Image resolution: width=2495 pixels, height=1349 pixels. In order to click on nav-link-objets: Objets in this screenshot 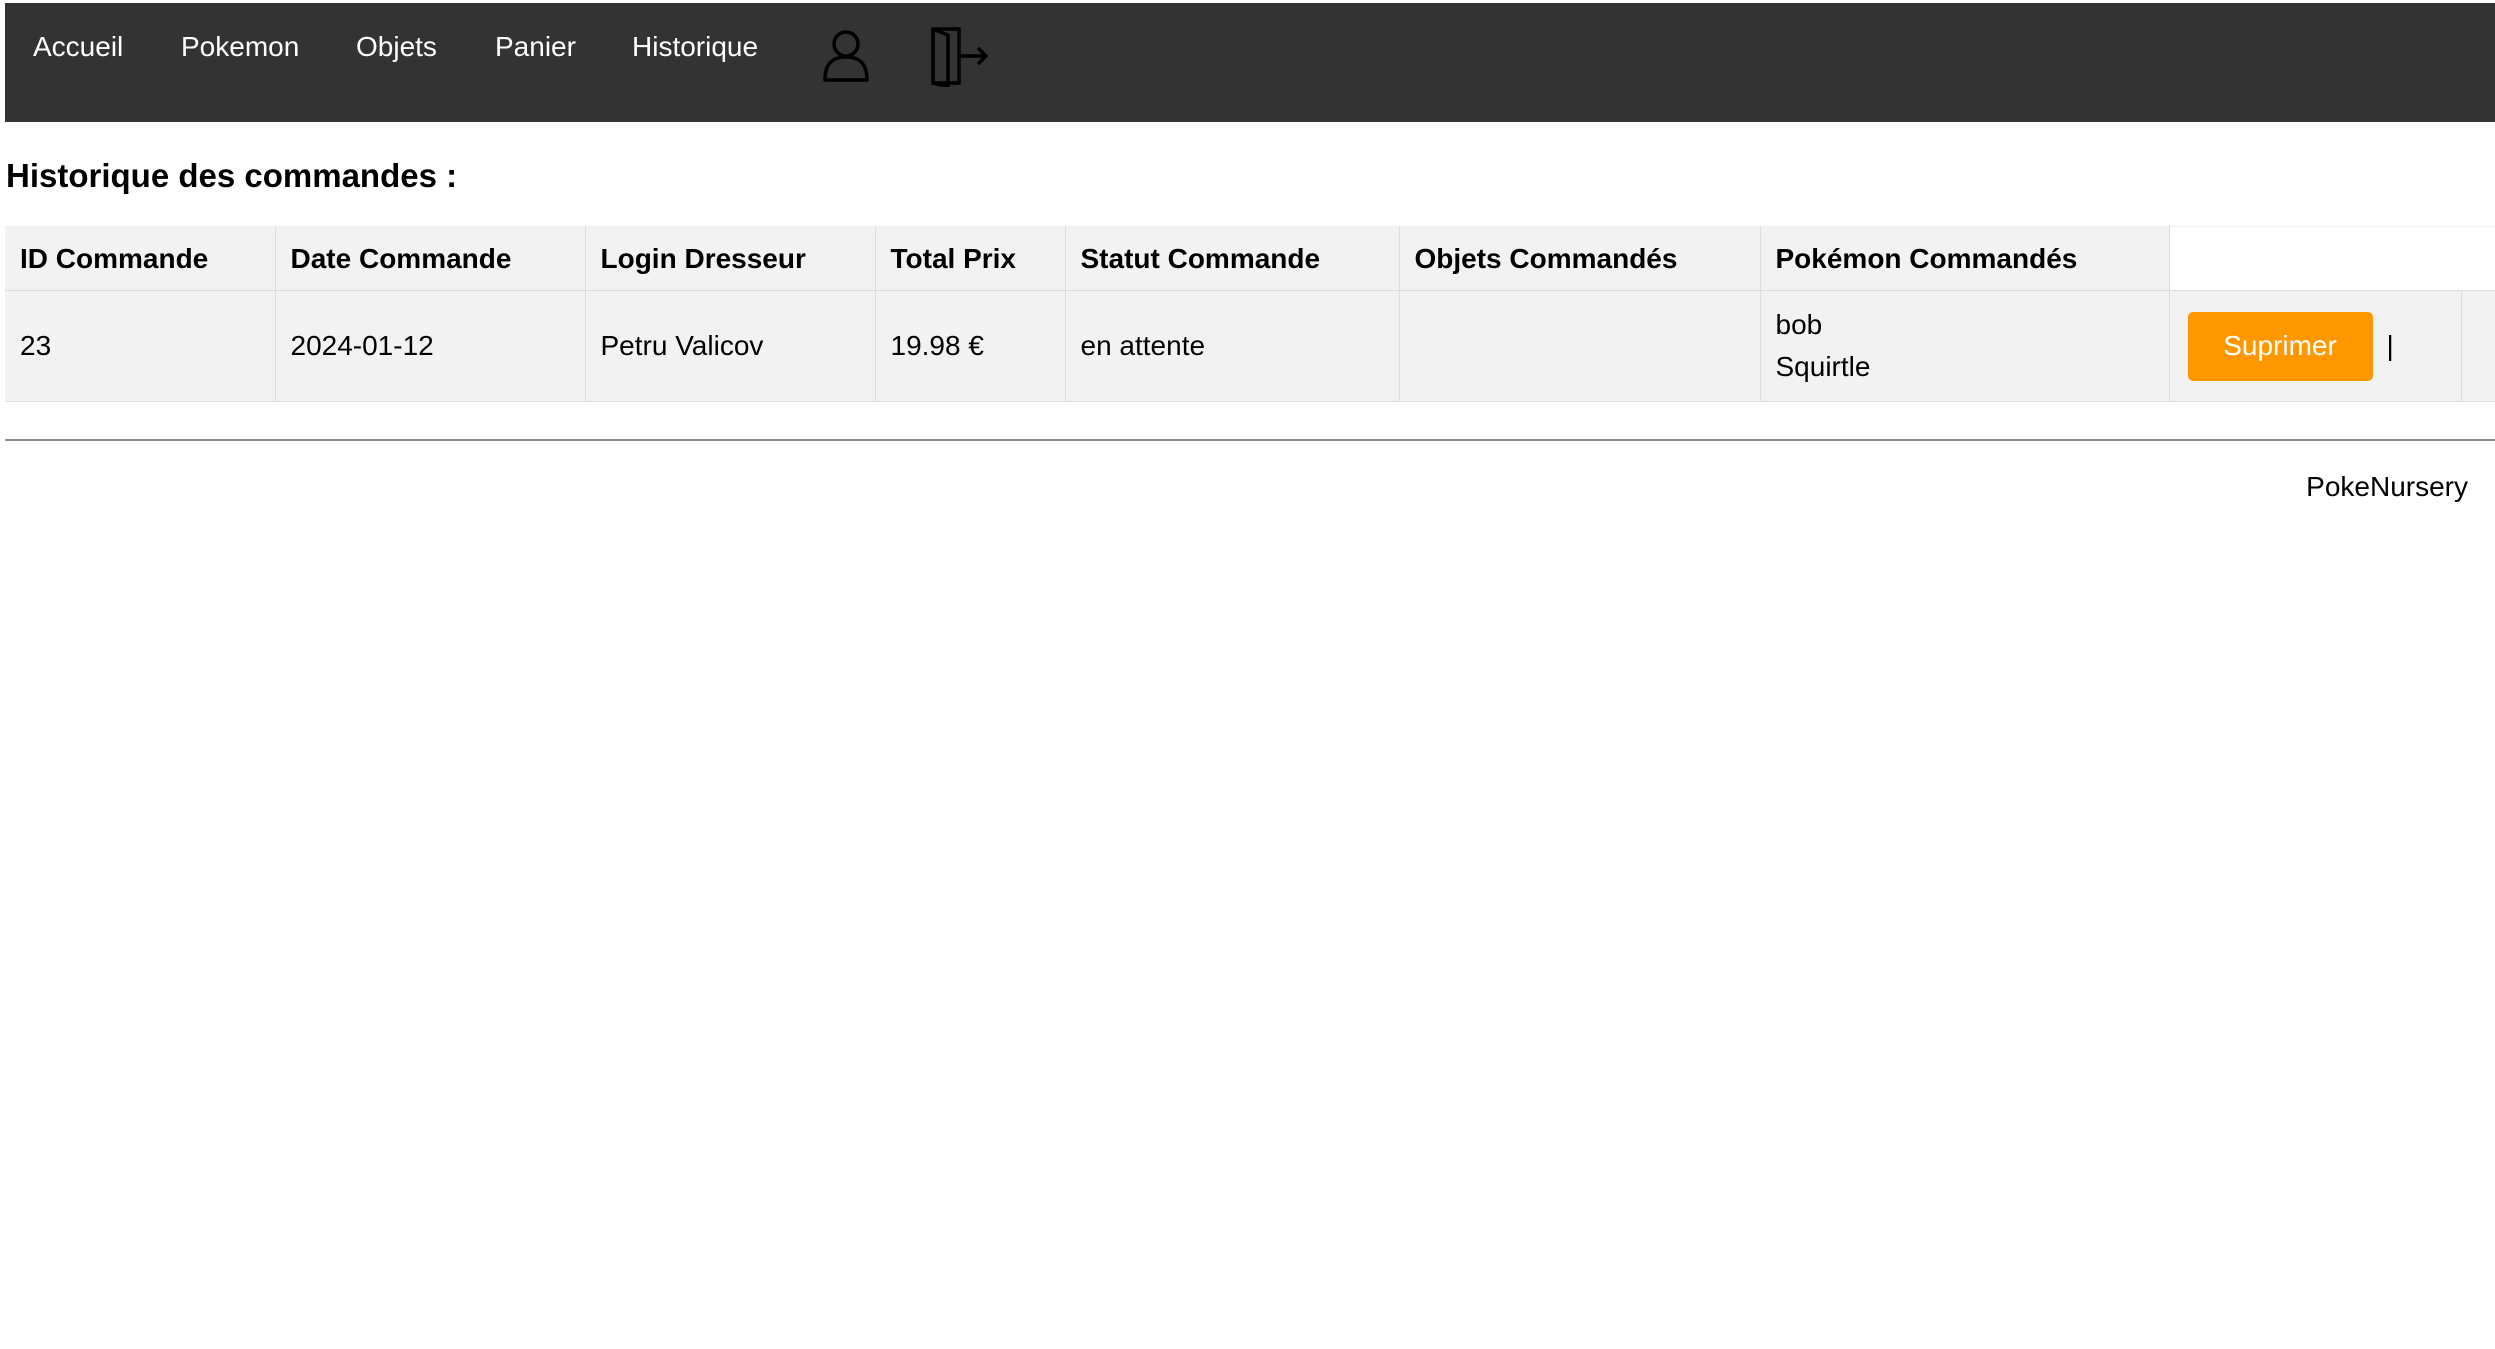, I will do `click(396, 47)`.